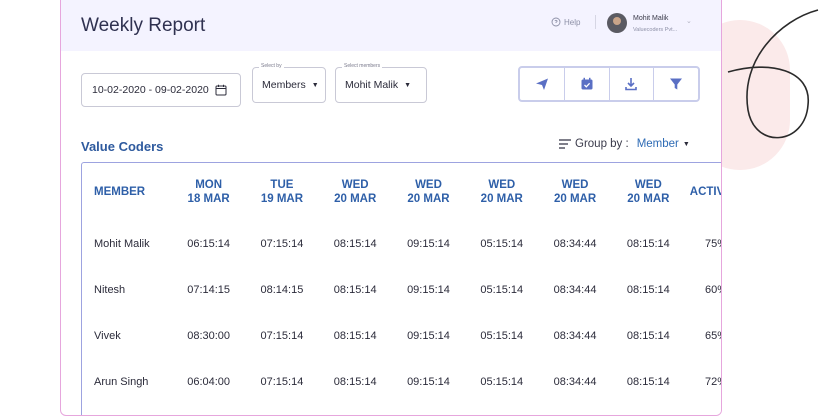 The width and height of the screenshot is (820, 416). Describe the element at coordinates (565, 144) in the screenshot. I see `sort-lines-icon` at that location.